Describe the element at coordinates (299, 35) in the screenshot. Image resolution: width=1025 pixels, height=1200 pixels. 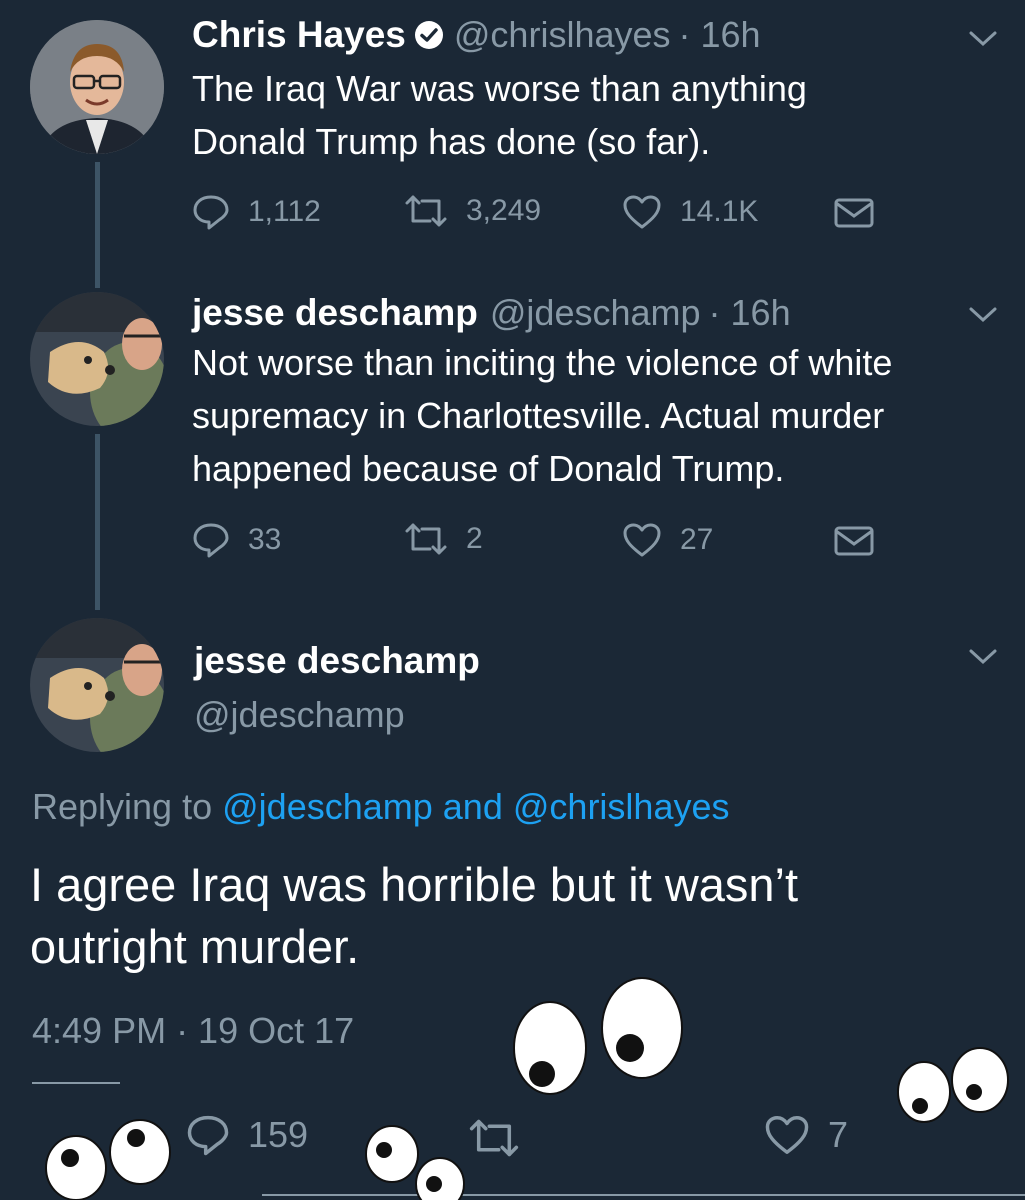
I see `author-name: Chris Hayes` at that location.